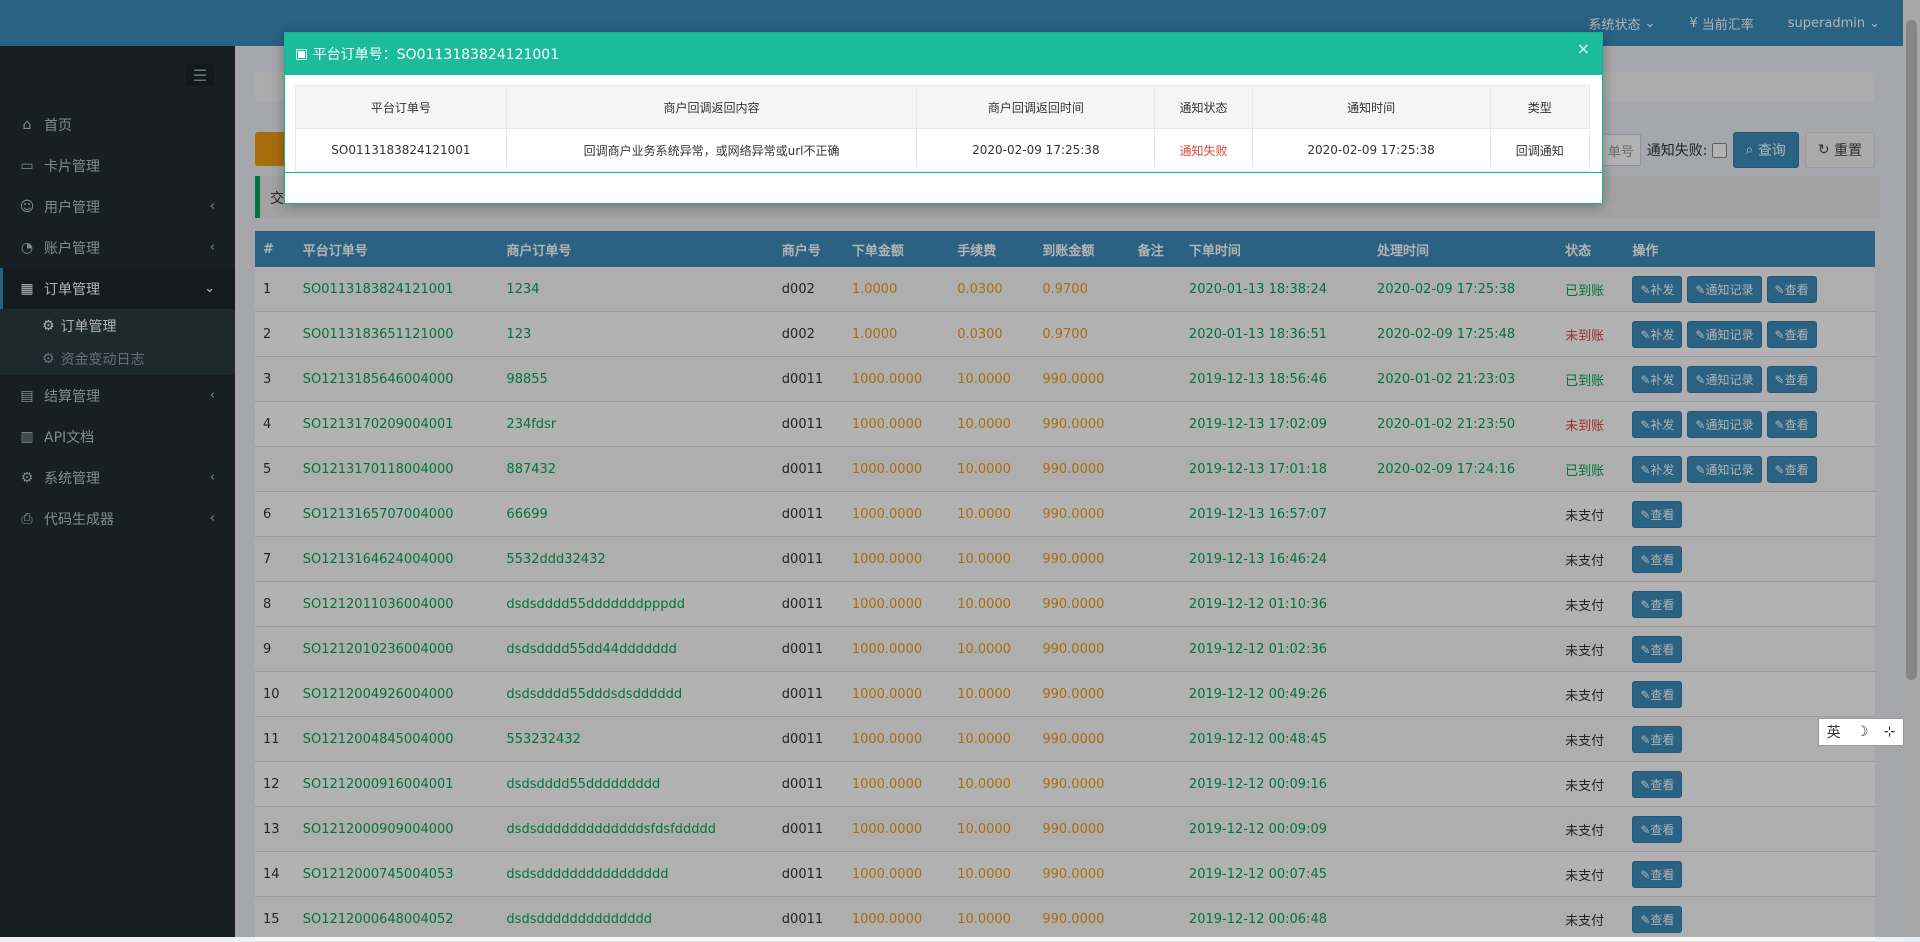  I want to click on modal-header: ▣ 平台订单号：SO0113183824121001 ×, so click(943, 54).